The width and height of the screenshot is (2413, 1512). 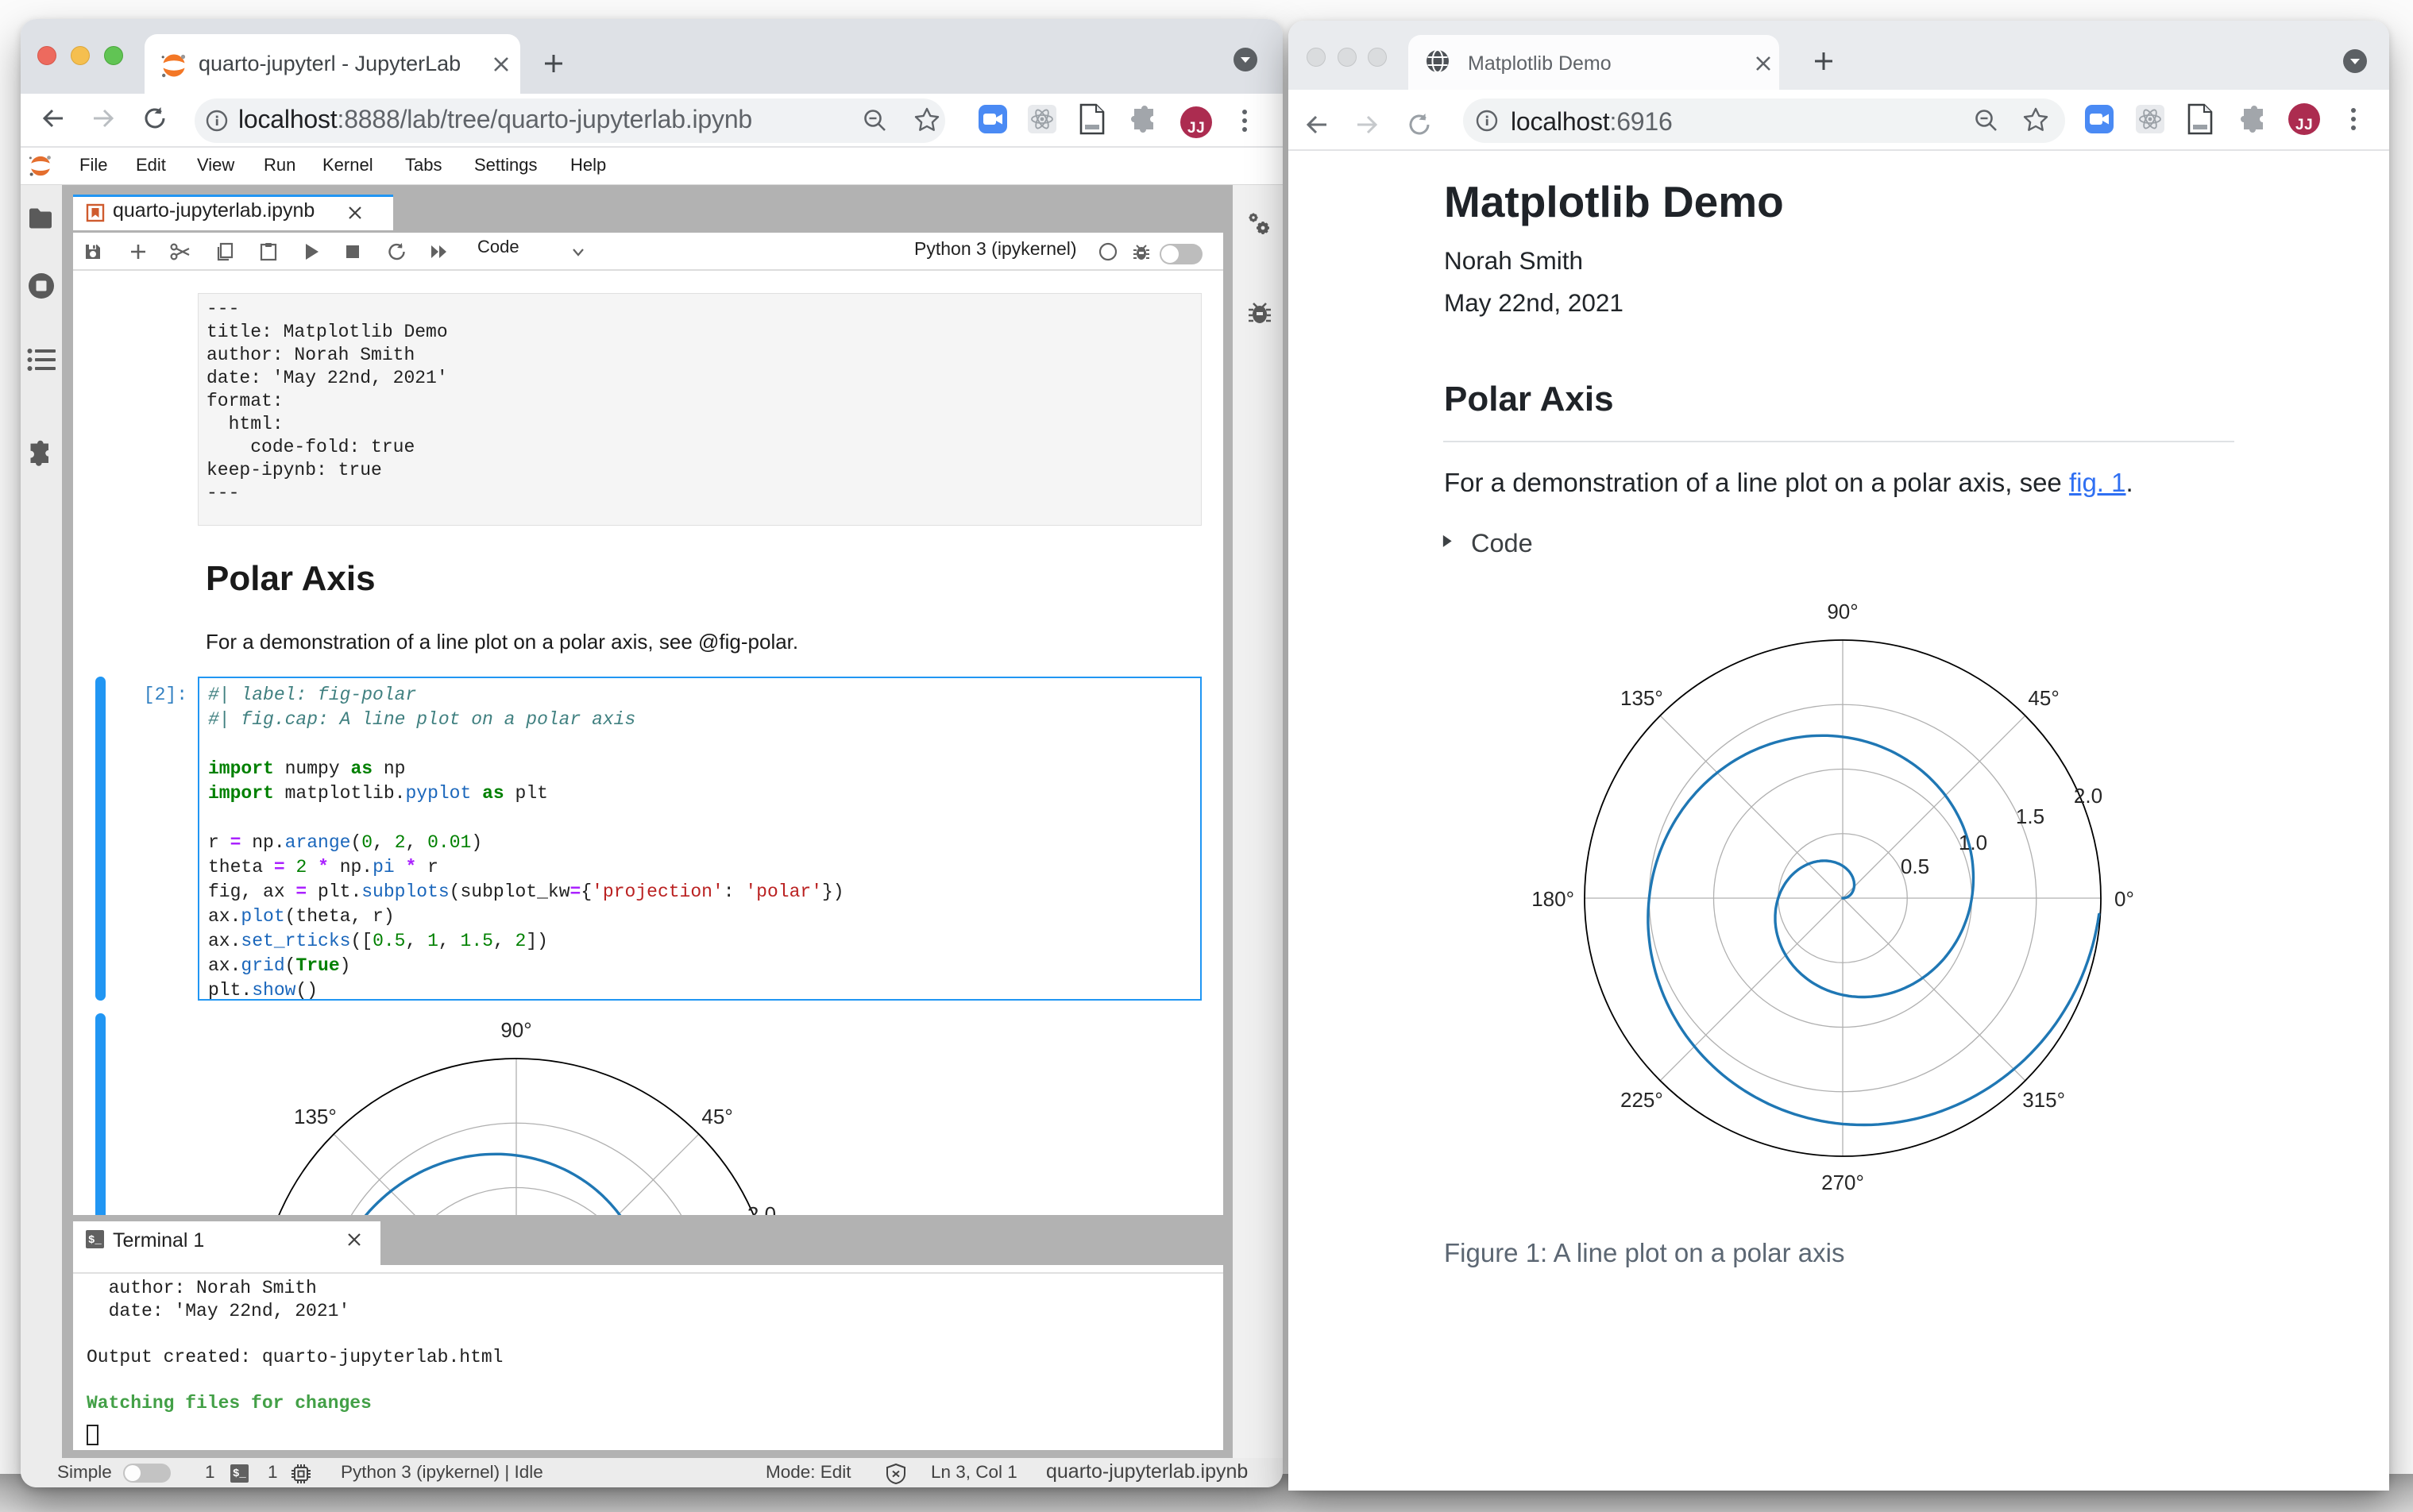 What do you see at coordinates (1973, 842) in the screenshot?
I see `svg-text: 1.0` at bounding box center [1973, 842].